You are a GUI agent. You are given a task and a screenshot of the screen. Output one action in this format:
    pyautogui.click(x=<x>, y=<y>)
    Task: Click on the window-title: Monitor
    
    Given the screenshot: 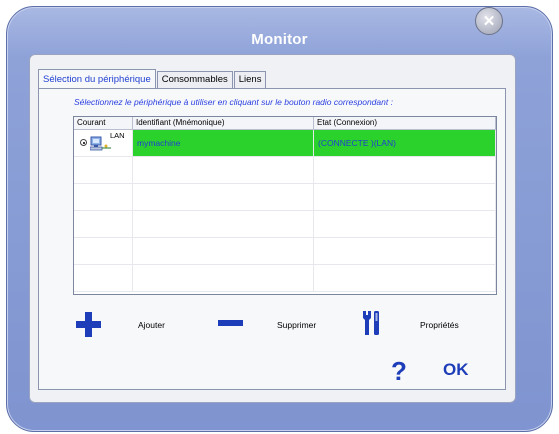 What is the action you would take?
    pyautogui.click(x=279, y=39)
    